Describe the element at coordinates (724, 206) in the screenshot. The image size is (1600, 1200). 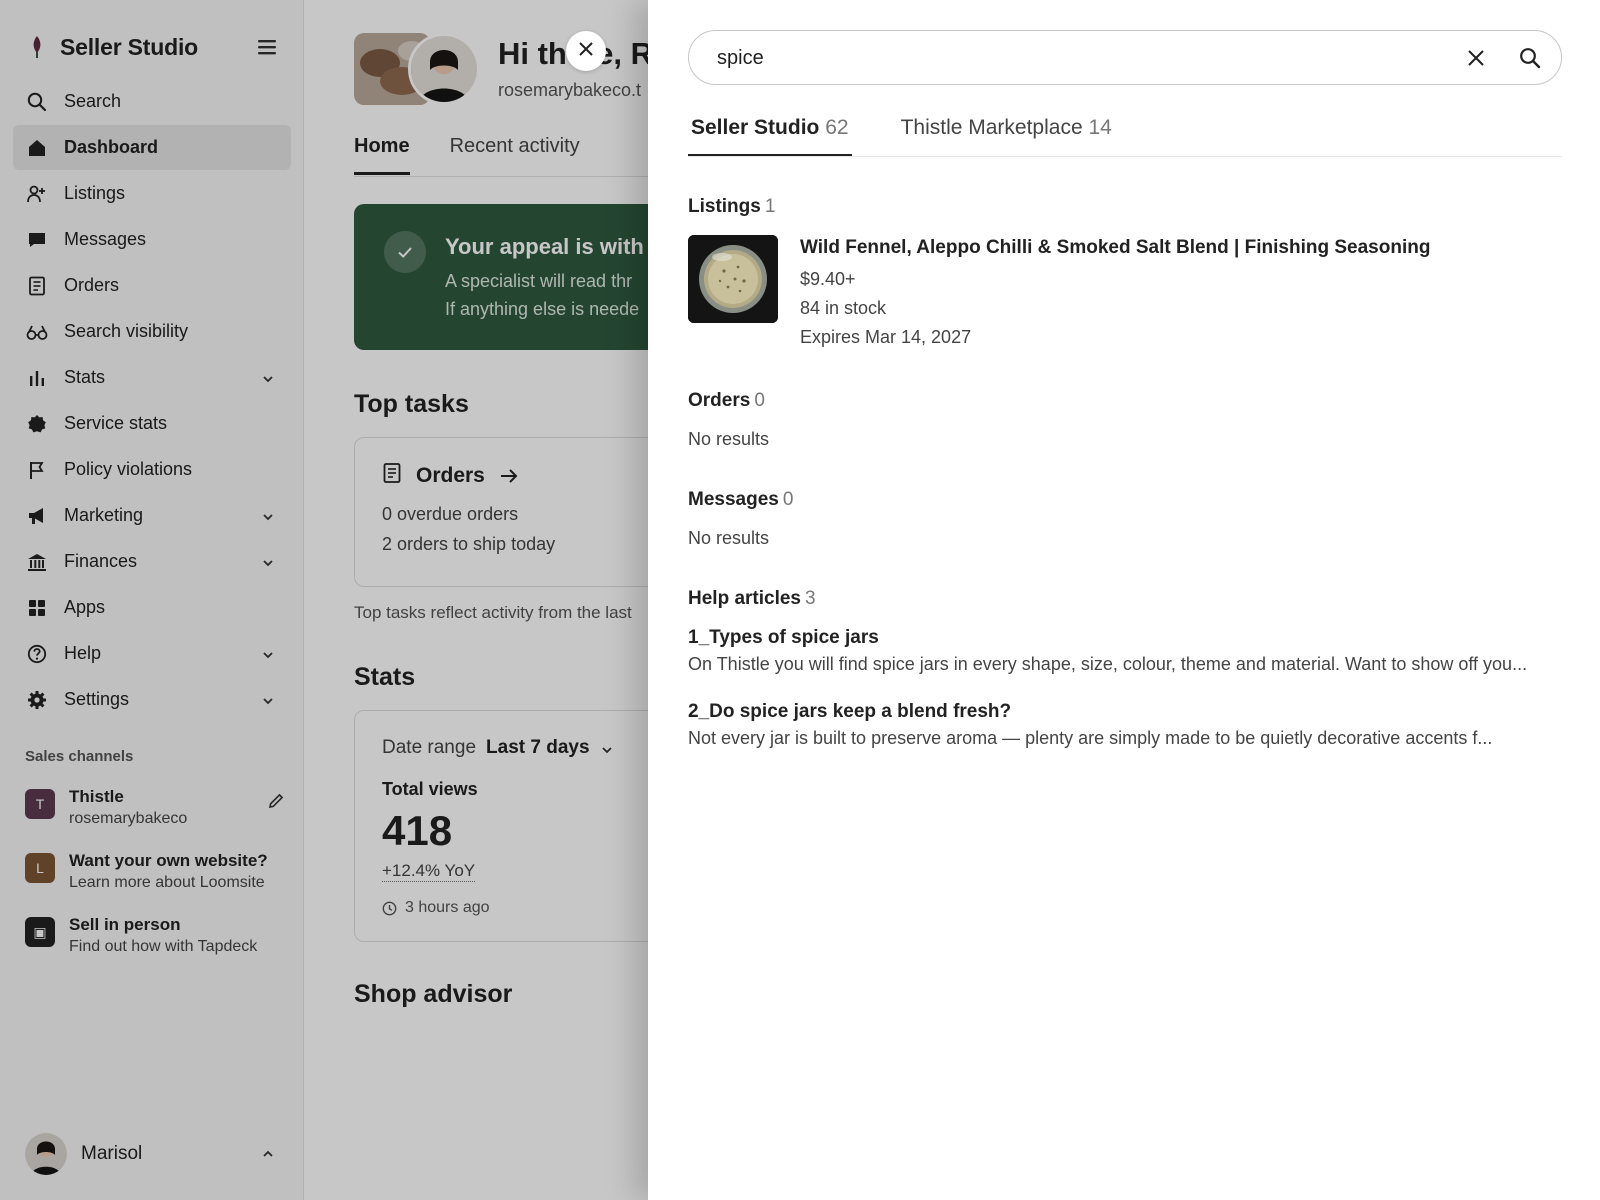
I see `group-title: Listings` at that location.